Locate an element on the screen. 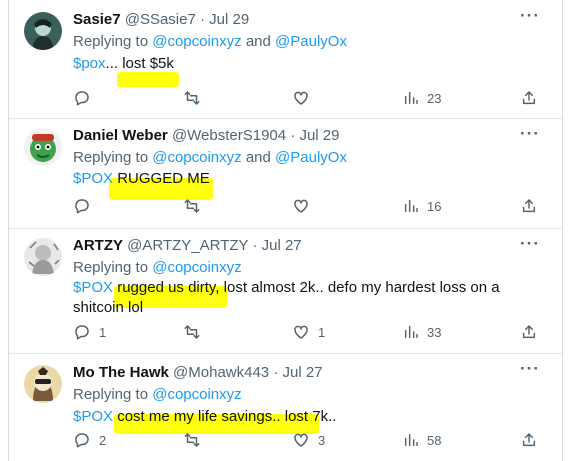 Image resolution: width=571 pixels, height=461 pixels. reply-count: 2 is located at coordinates (103, 440).